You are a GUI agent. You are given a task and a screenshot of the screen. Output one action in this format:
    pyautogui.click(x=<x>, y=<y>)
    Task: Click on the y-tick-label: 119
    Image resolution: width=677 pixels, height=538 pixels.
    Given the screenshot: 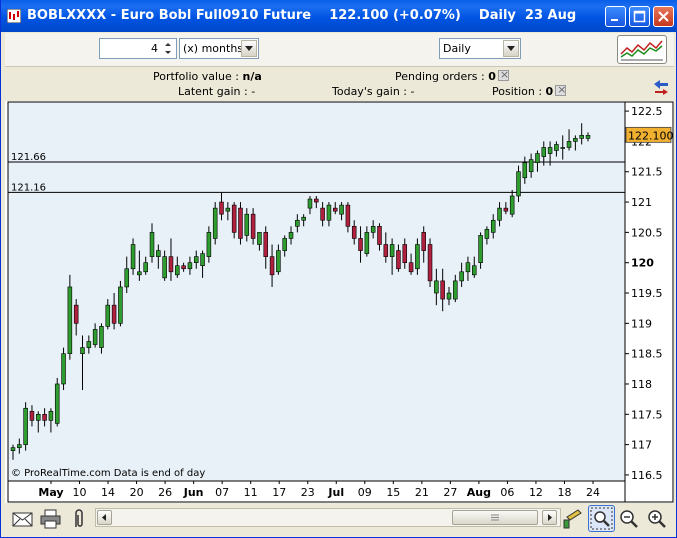 What is the action you would take?
    pyautogui.click(x=641, y=323)
    